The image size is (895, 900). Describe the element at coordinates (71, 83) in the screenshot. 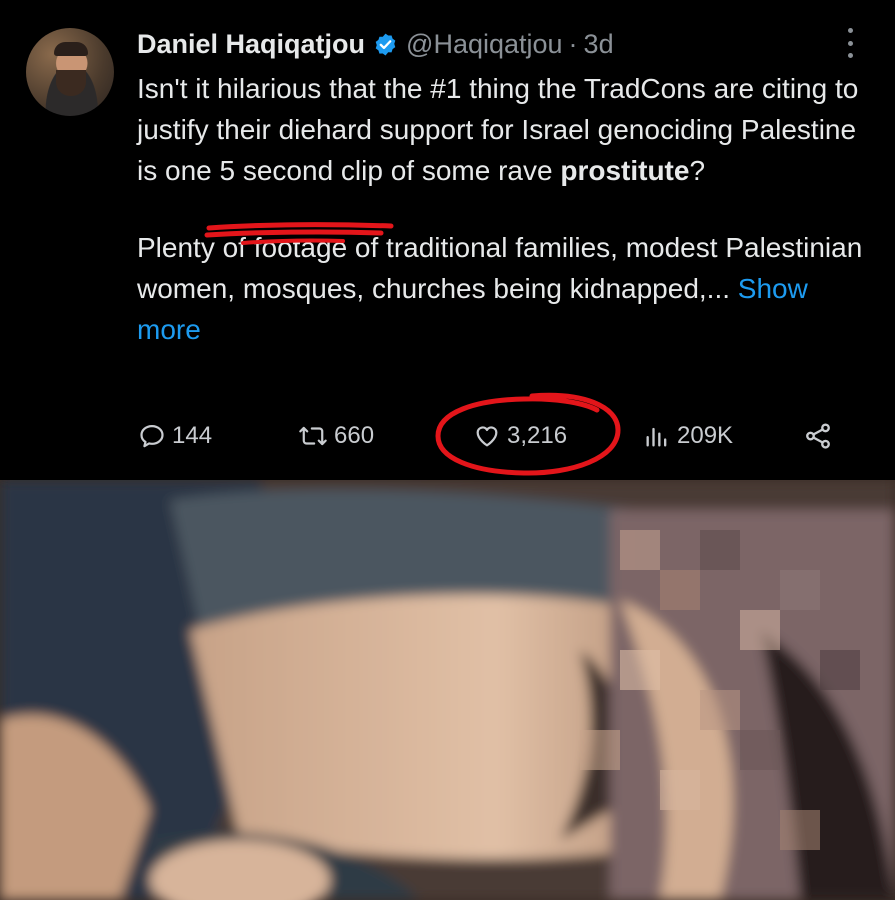

I see `avatar-beard` at that location.